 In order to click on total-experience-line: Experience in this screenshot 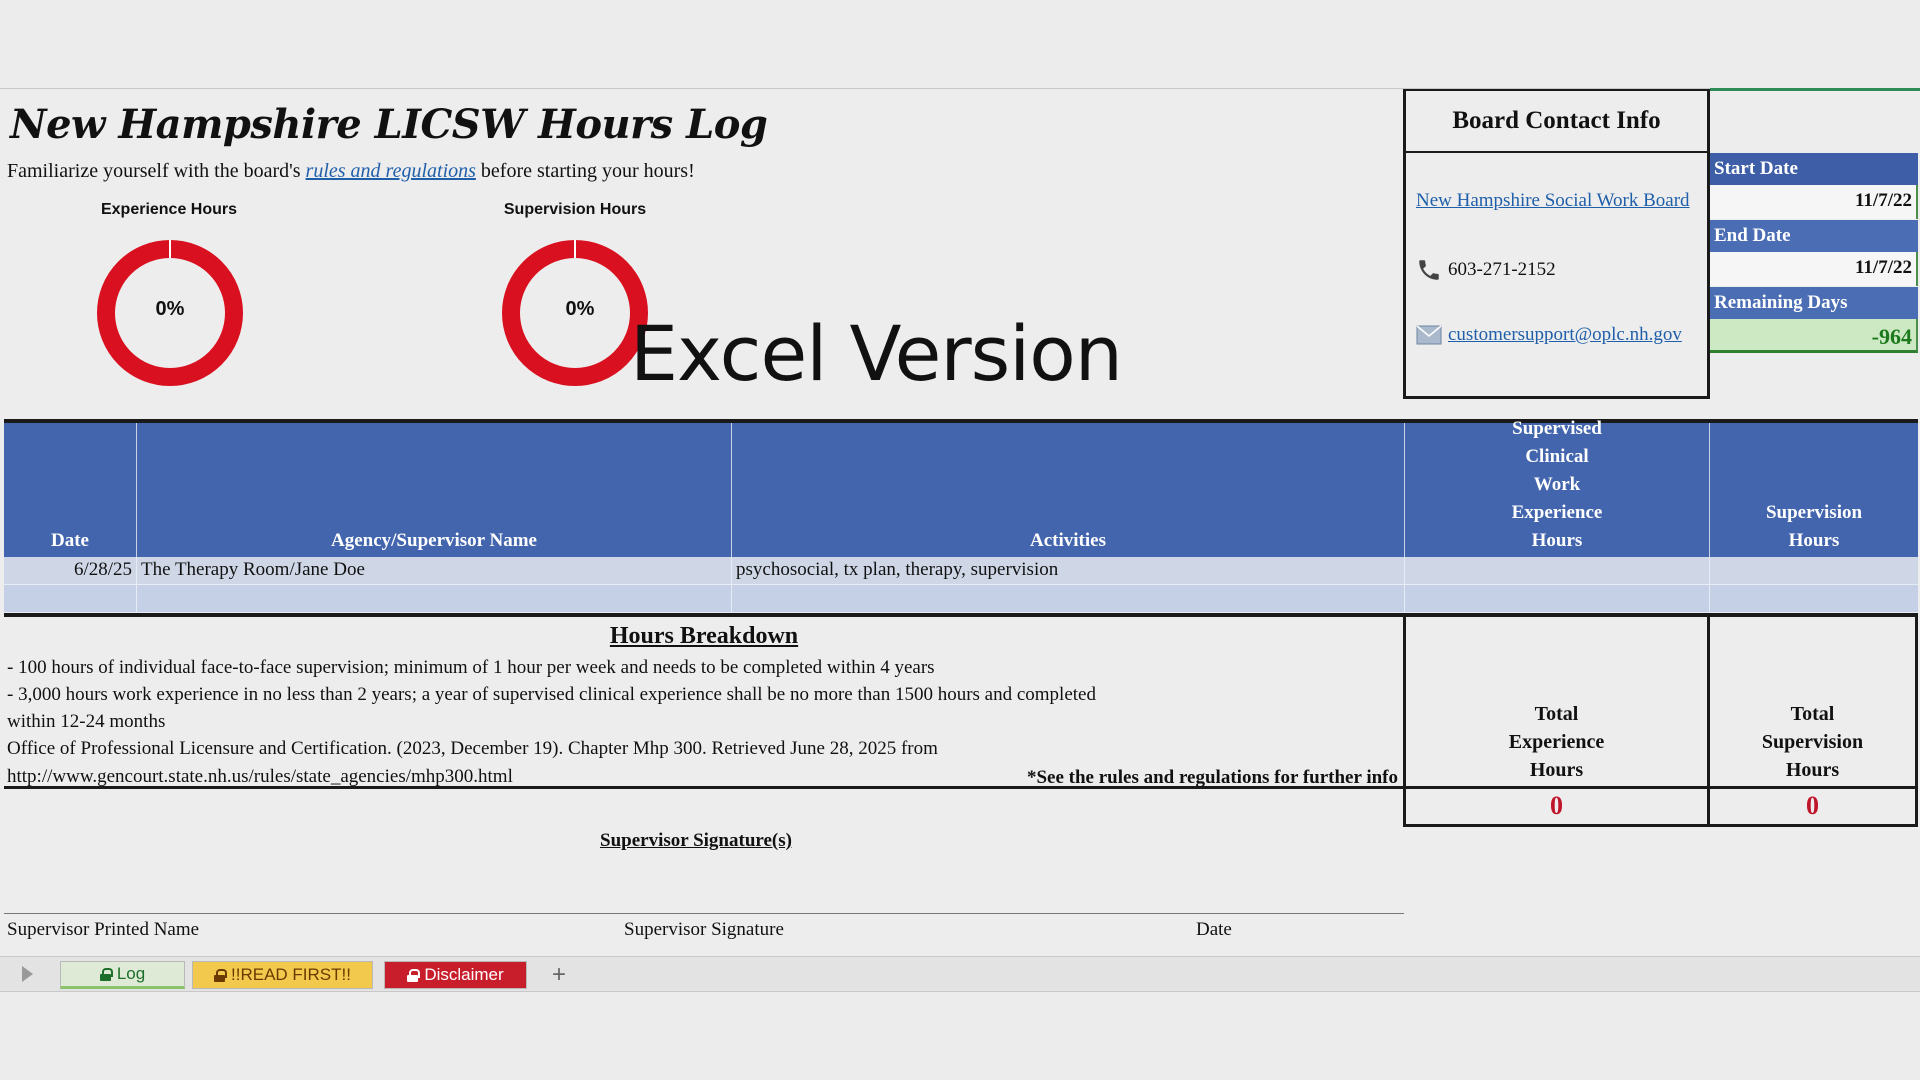, I will do `click(1556, 742)`.